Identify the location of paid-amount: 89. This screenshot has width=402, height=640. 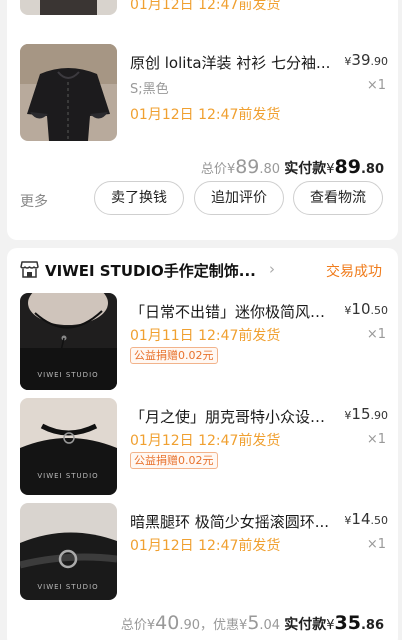
(347, 167).